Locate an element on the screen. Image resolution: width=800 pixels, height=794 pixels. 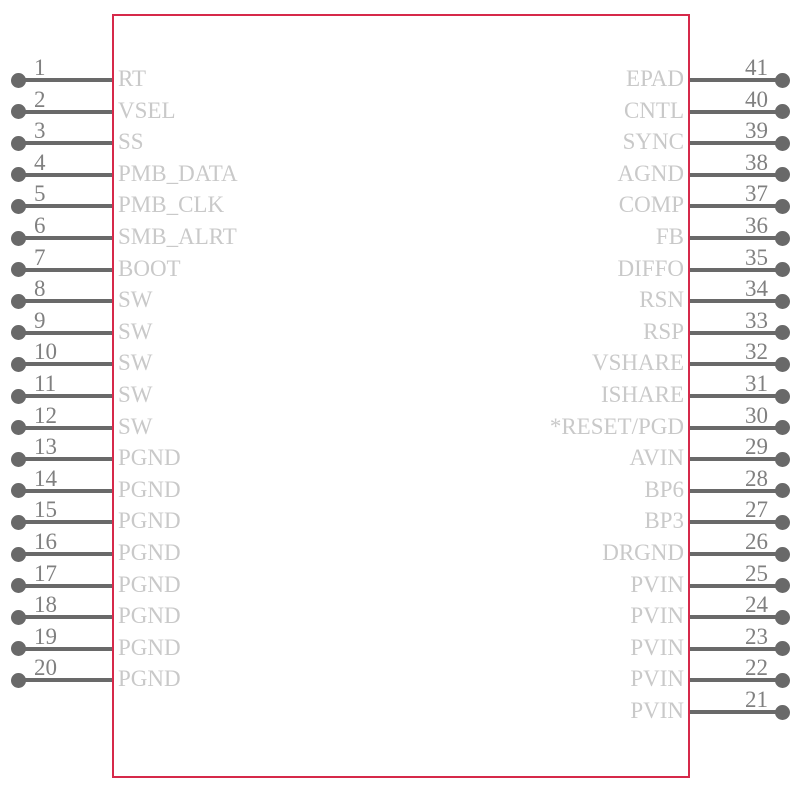
pin-label: COMP is located at coordinates (651, 205).